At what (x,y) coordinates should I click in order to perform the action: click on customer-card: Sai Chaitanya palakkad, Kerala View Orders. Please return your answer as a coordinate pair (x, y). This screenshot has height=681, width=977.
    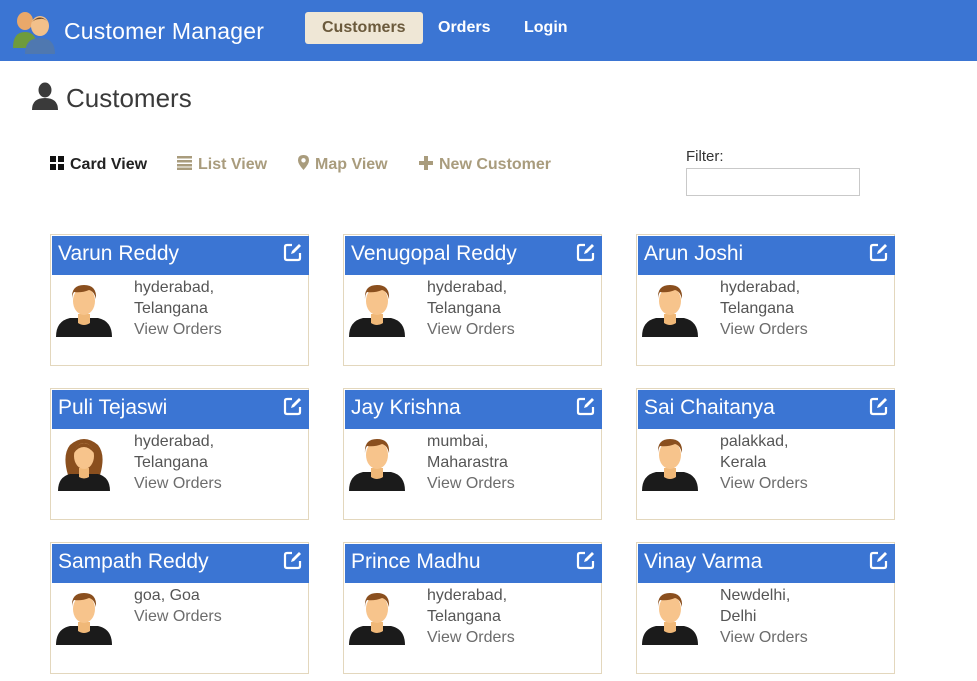
    Looking at the image, I should click on (765, 454).